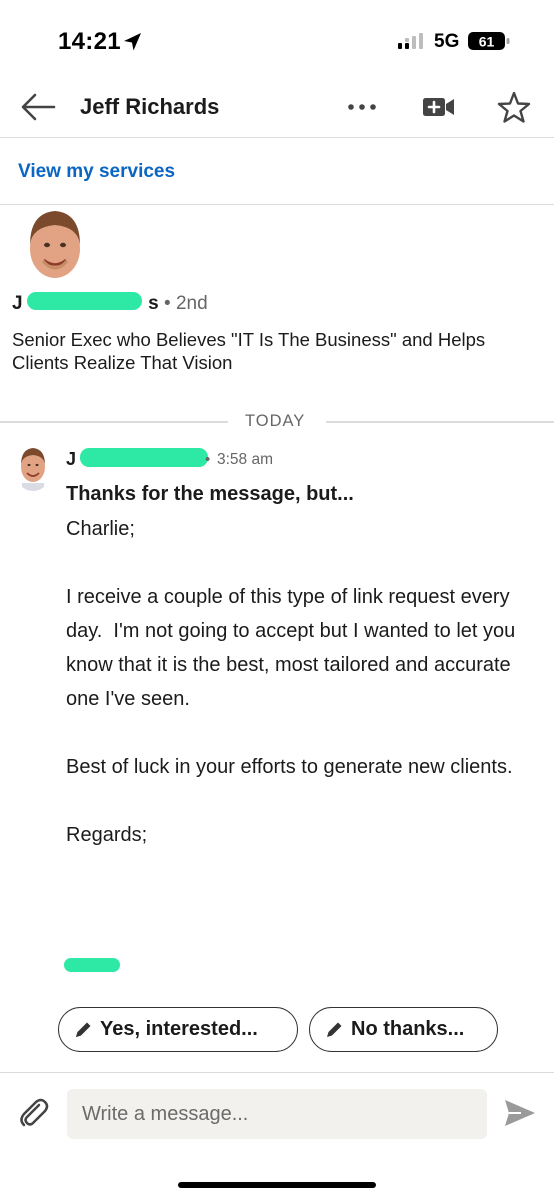 Image resolution: width=554 pixels, height=1200 pixels. Describe the element at coordinates (114, 422) in the screenshot. I see `divider-line-left` at that location.